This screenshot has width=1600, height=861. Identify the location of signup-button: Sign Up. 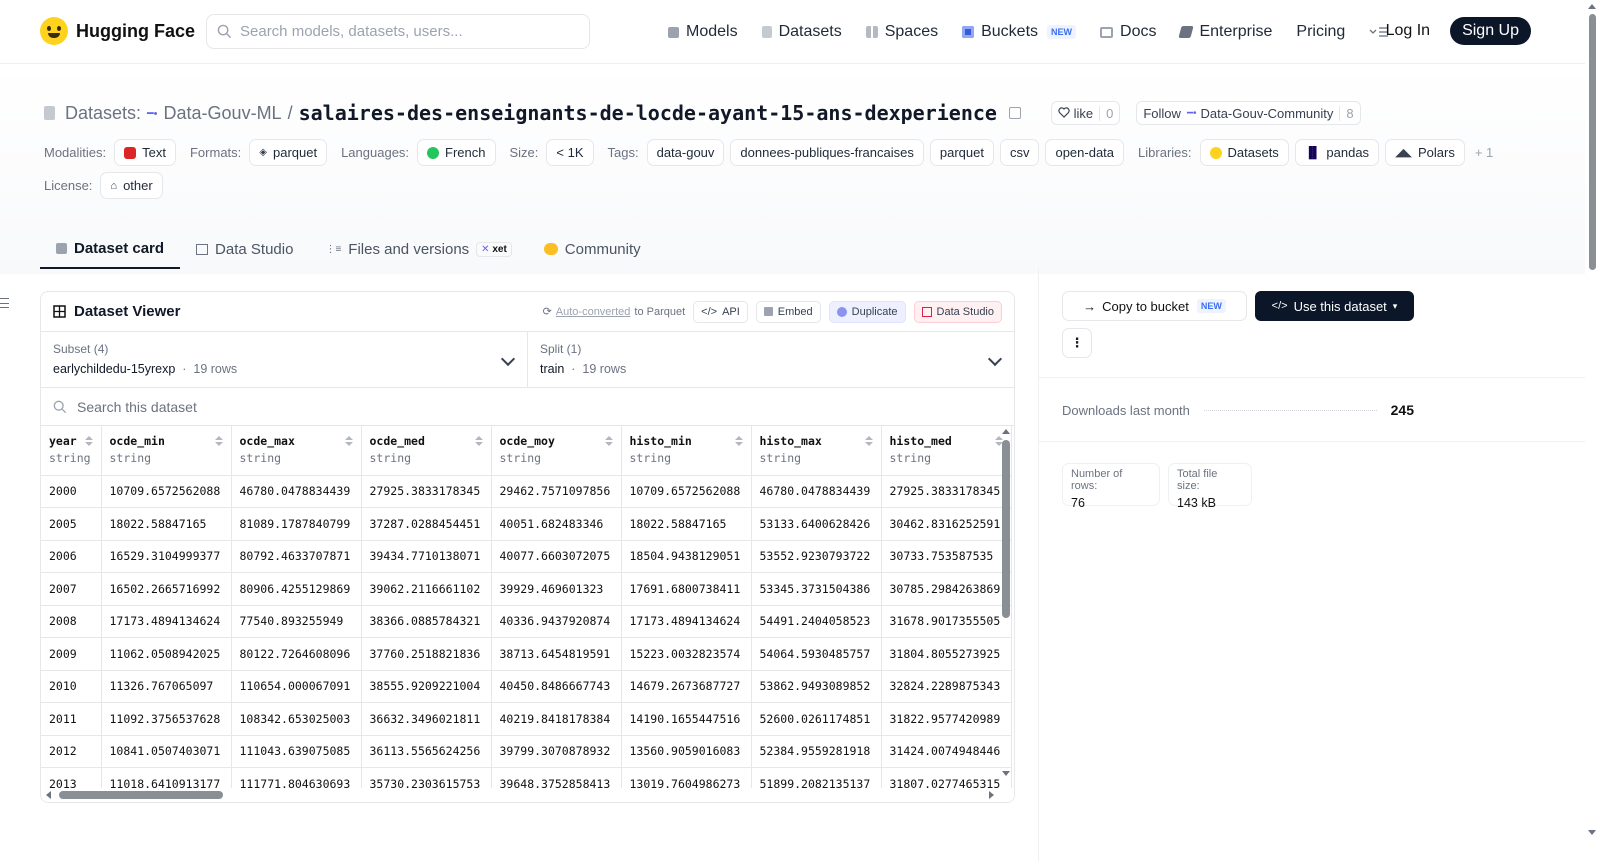
(1490, 31).